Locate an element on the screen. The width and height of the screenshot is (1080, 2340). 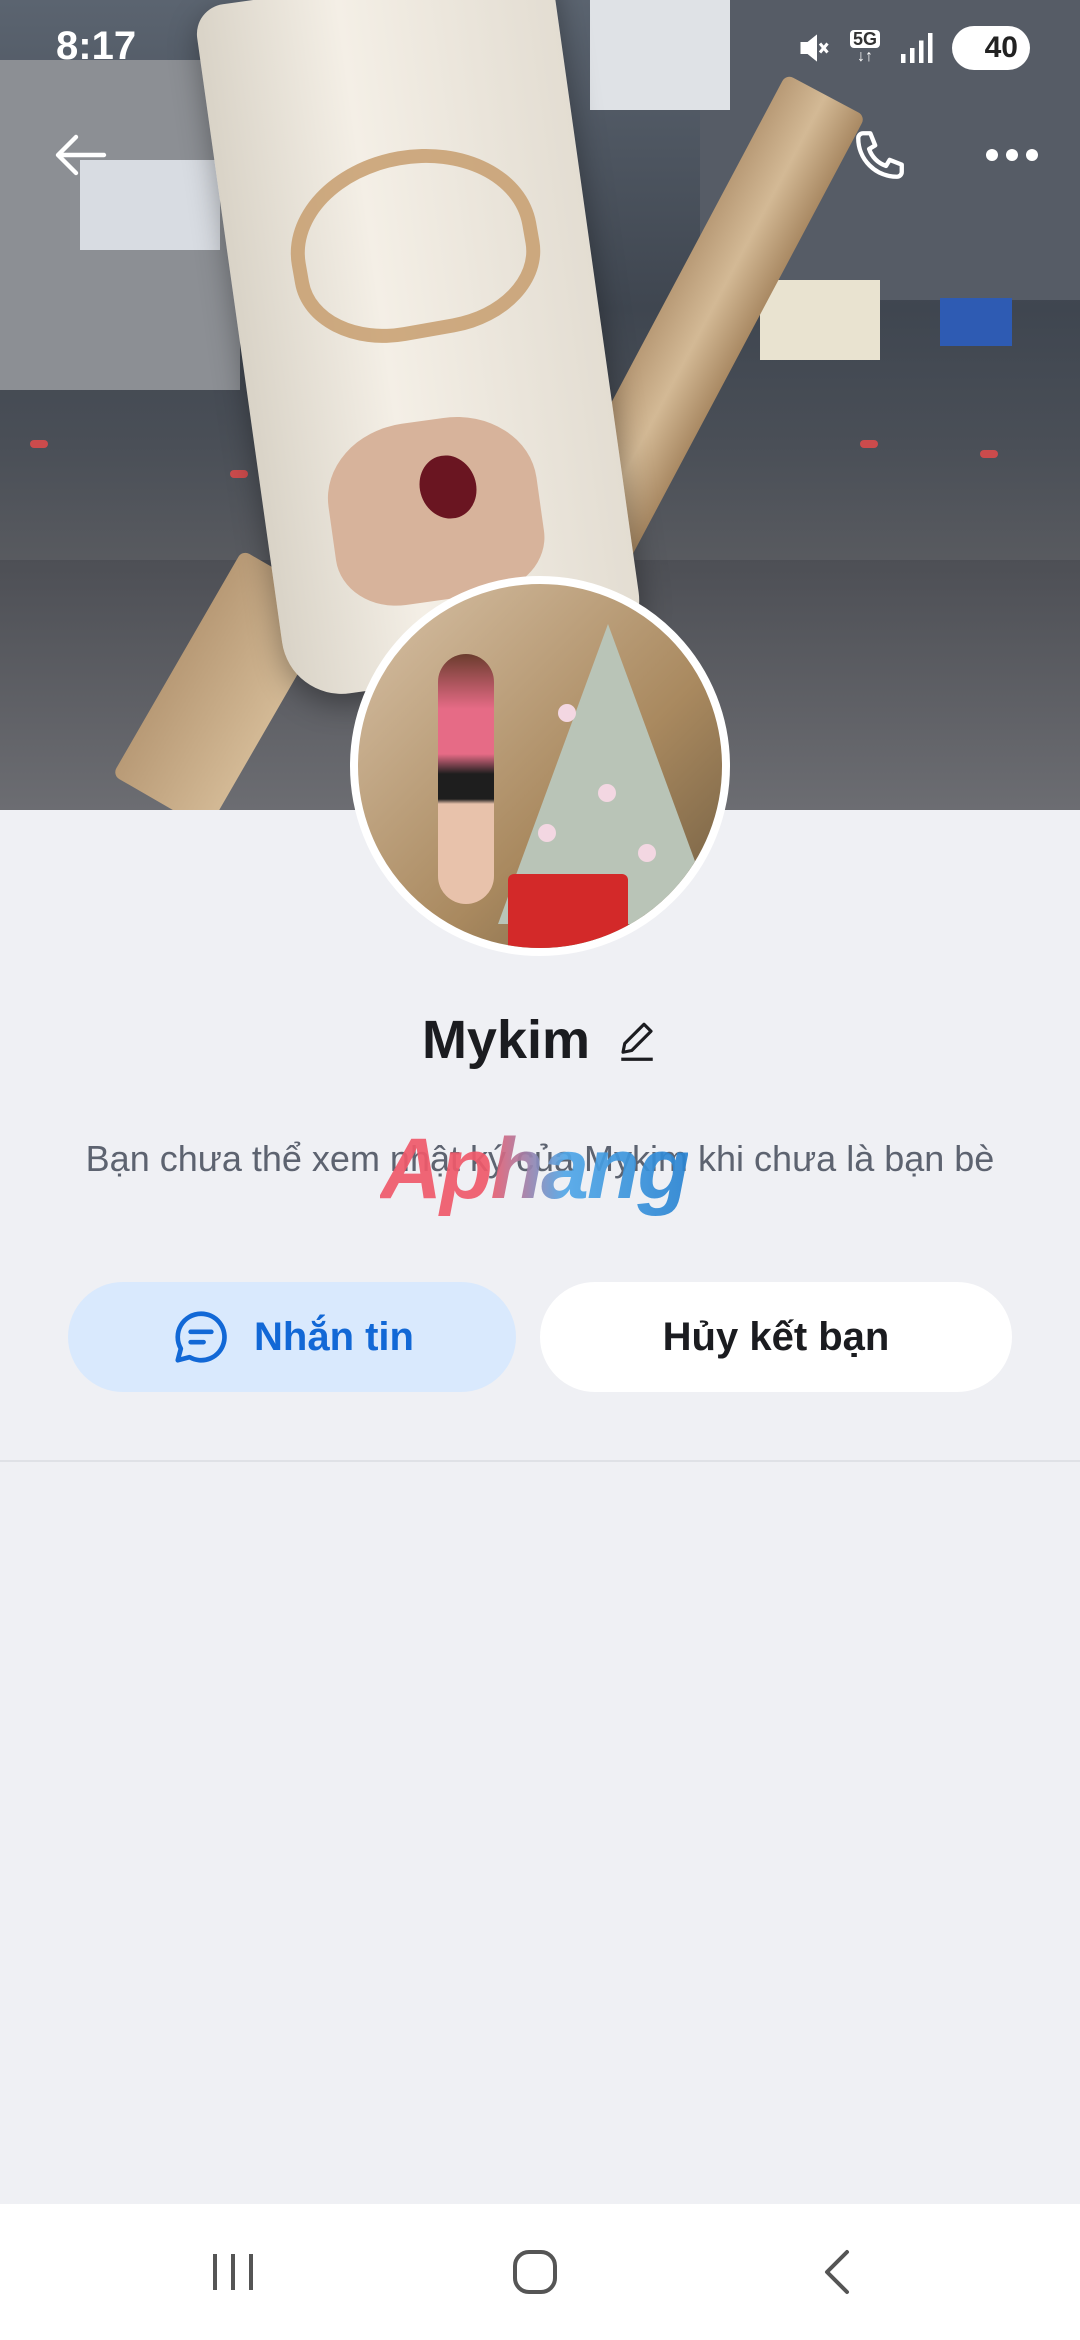
mute-icon is located at coordinates (814, 48).